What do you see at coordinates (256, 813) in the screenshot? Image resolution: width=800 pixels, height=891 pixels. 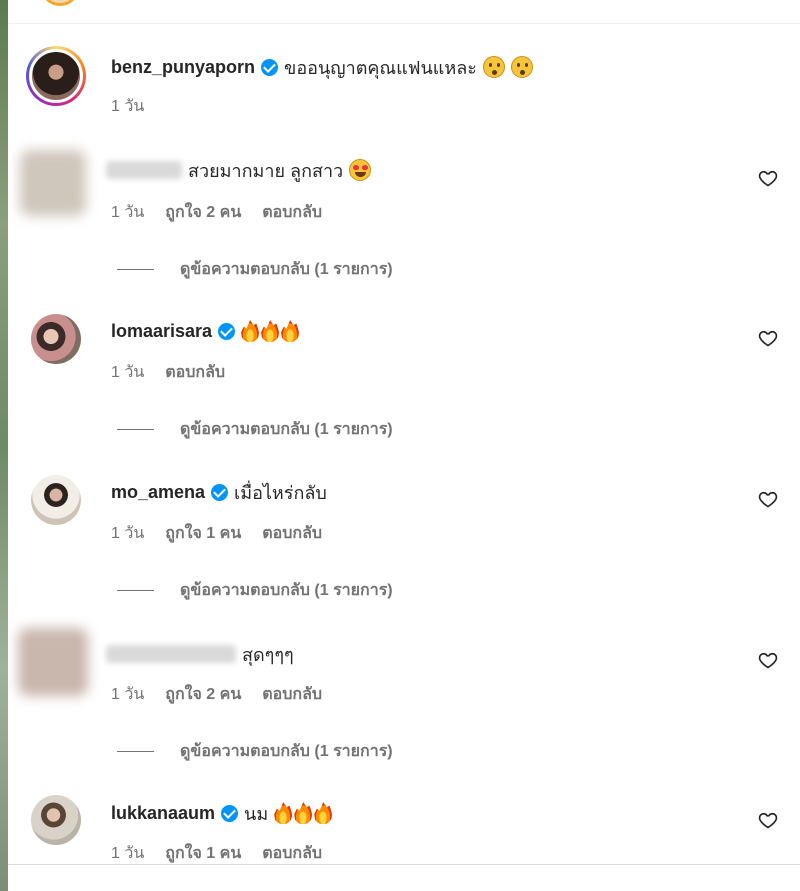 I see `comment-text: นม` at bounding box center [256, 813].